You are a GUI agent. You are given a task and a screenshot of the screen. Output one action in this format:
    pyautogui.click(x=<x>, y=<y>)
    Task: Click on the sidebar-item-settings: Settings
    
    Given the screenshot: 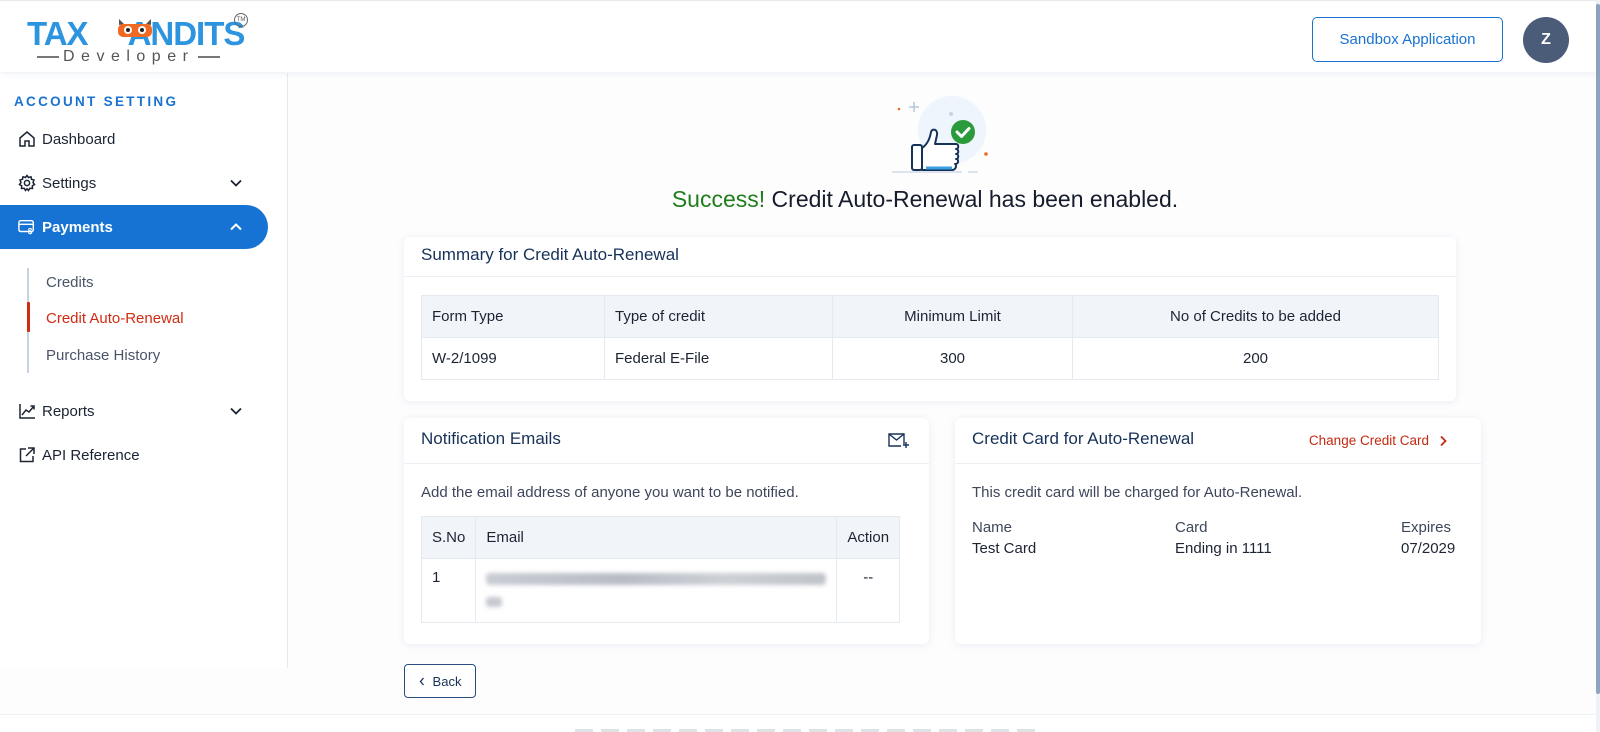 What is the action you would take?
    pyautogui.click(x=134, y=183)
    